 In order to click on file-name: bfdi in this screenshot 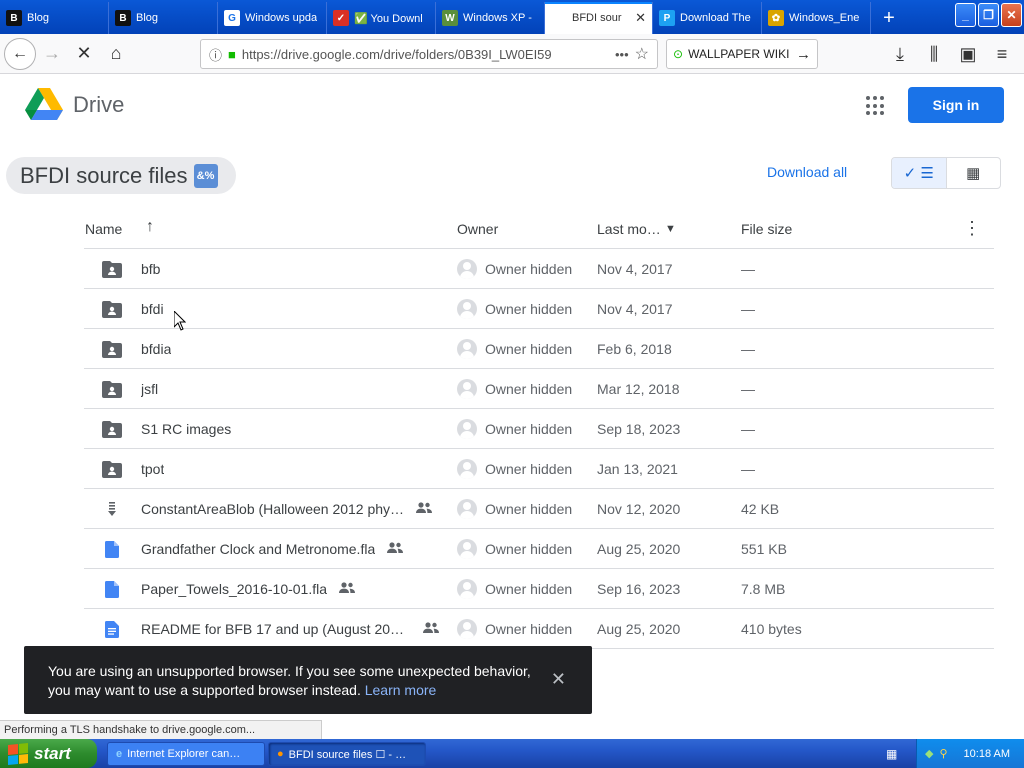, I will do `click(152, 309)`.